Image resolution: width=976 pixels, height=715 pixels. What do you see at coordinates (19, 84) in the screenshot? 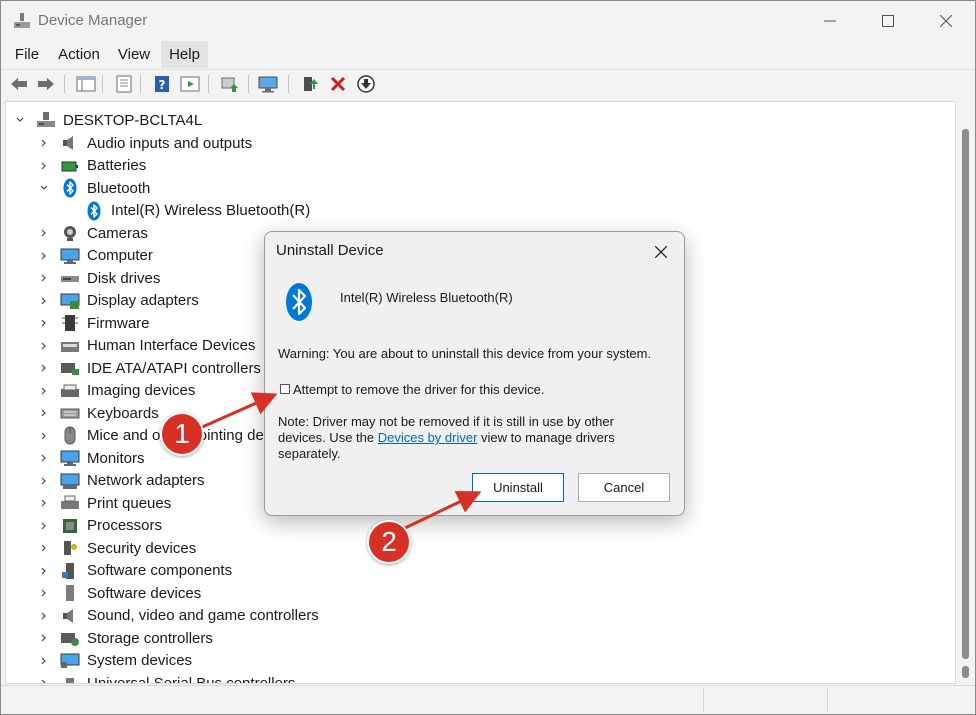
I see `back-button` at bounding box center [19, 84].